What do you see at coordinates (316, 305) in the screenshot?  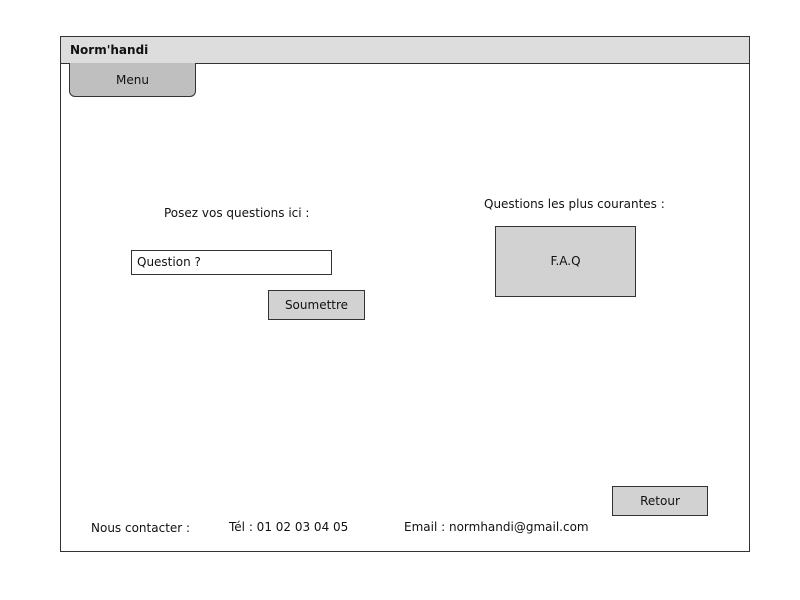 I see `submit-button: Soumettre` at bounding box center [316, 305].